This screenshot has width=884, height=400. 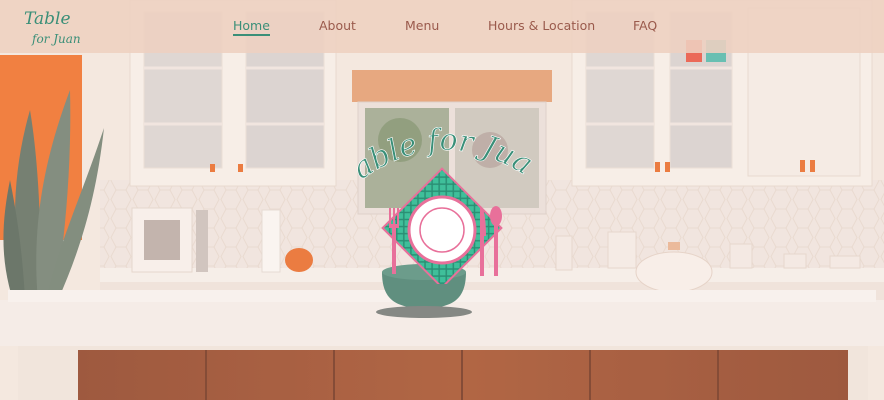 I want to click on nav-faq: FAQ, so click(x=645, y=25).